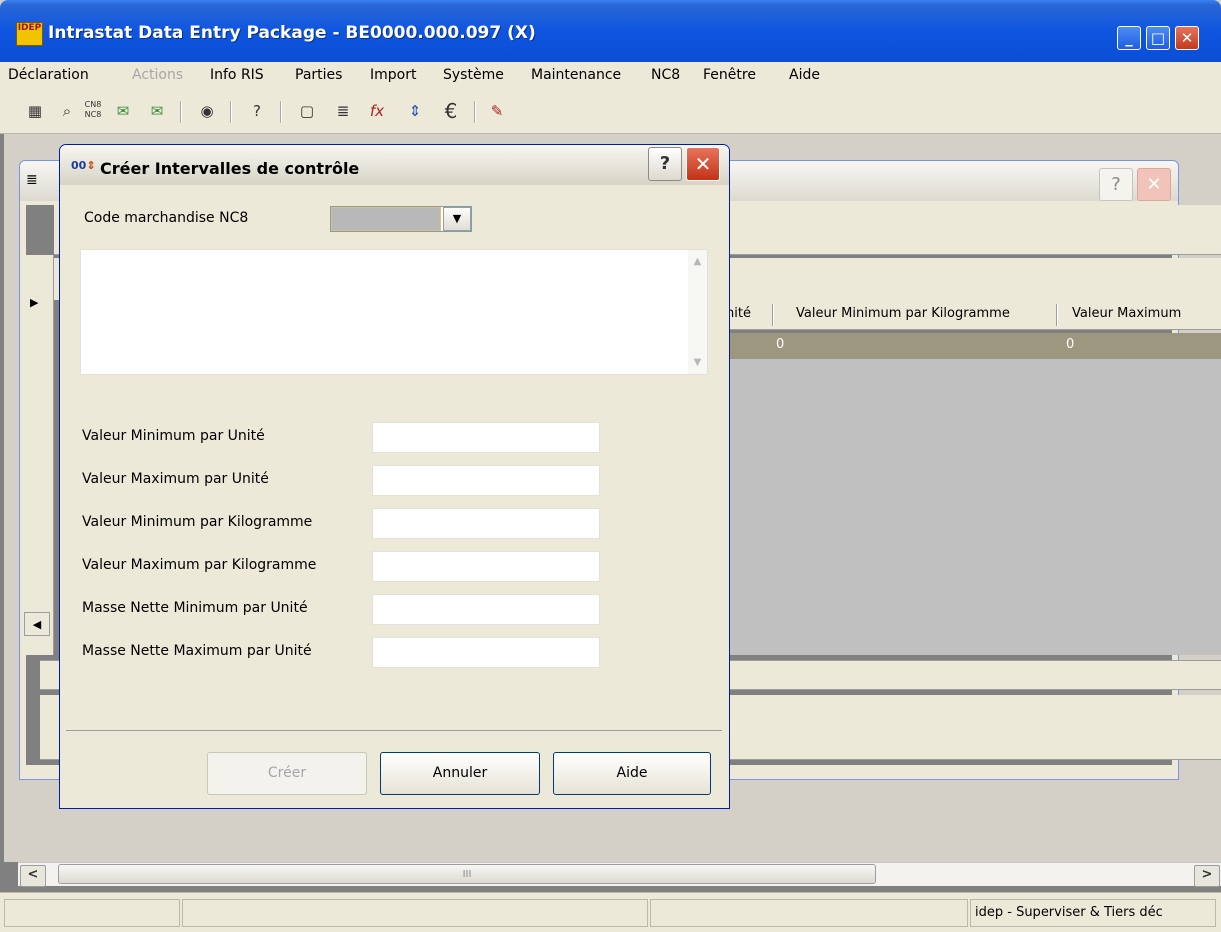 This screenshot has width=1221, height=932. Describe the element at coordinates (393, 75) in the screenshot. I see `menu-import: Import` at that location.